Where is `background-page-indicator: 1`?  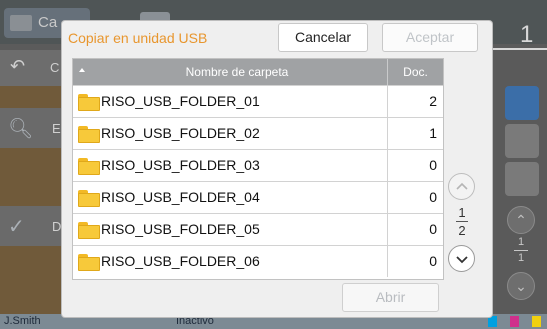 background-page-indicator: 1 is located at coordinates (527, 34).